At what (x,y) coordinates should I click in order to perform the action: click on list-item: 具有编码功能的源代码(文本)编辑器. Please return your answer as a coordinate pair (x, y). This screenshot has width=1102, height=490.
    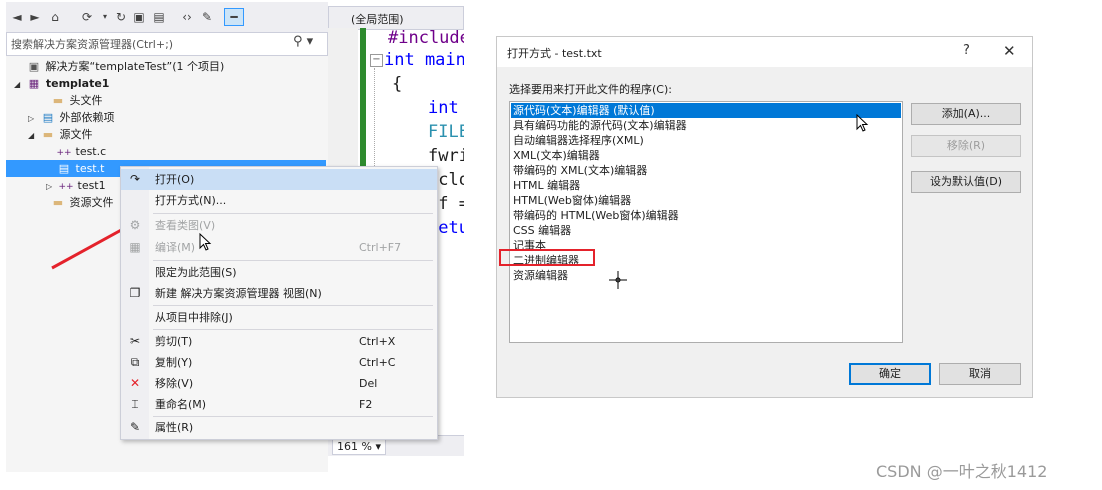
    Looking at the image, I should click on (706, 125).